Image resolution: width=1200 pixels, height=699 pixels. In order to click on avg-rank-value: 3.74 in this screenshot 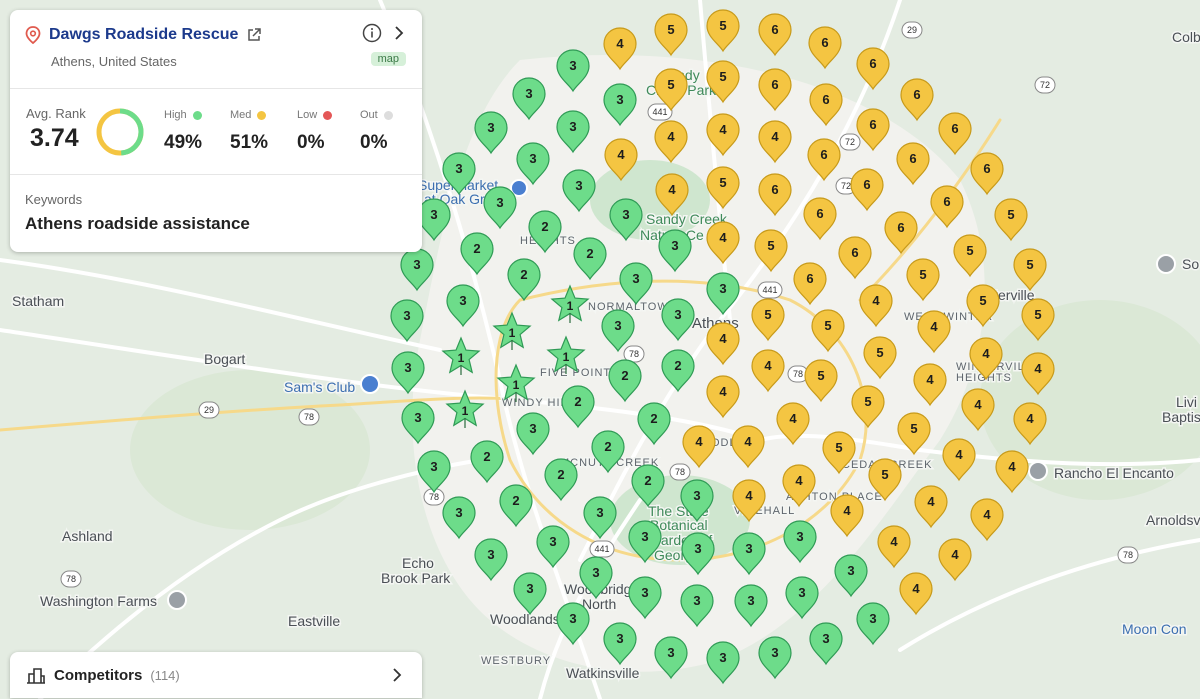, I will do `click(54, 138)`.